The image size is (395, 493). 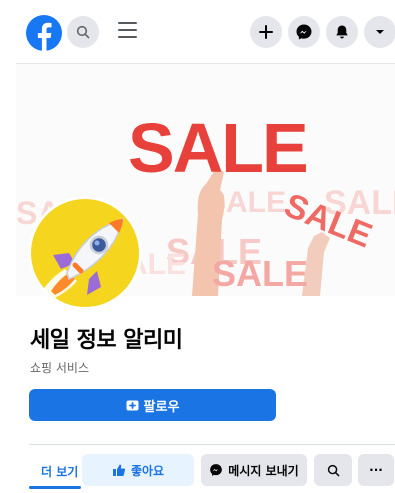 What do you see at coordinates (217, 148) in the screenshot?
I see `sale-headline: SALE` at bounding box center [217, 148].